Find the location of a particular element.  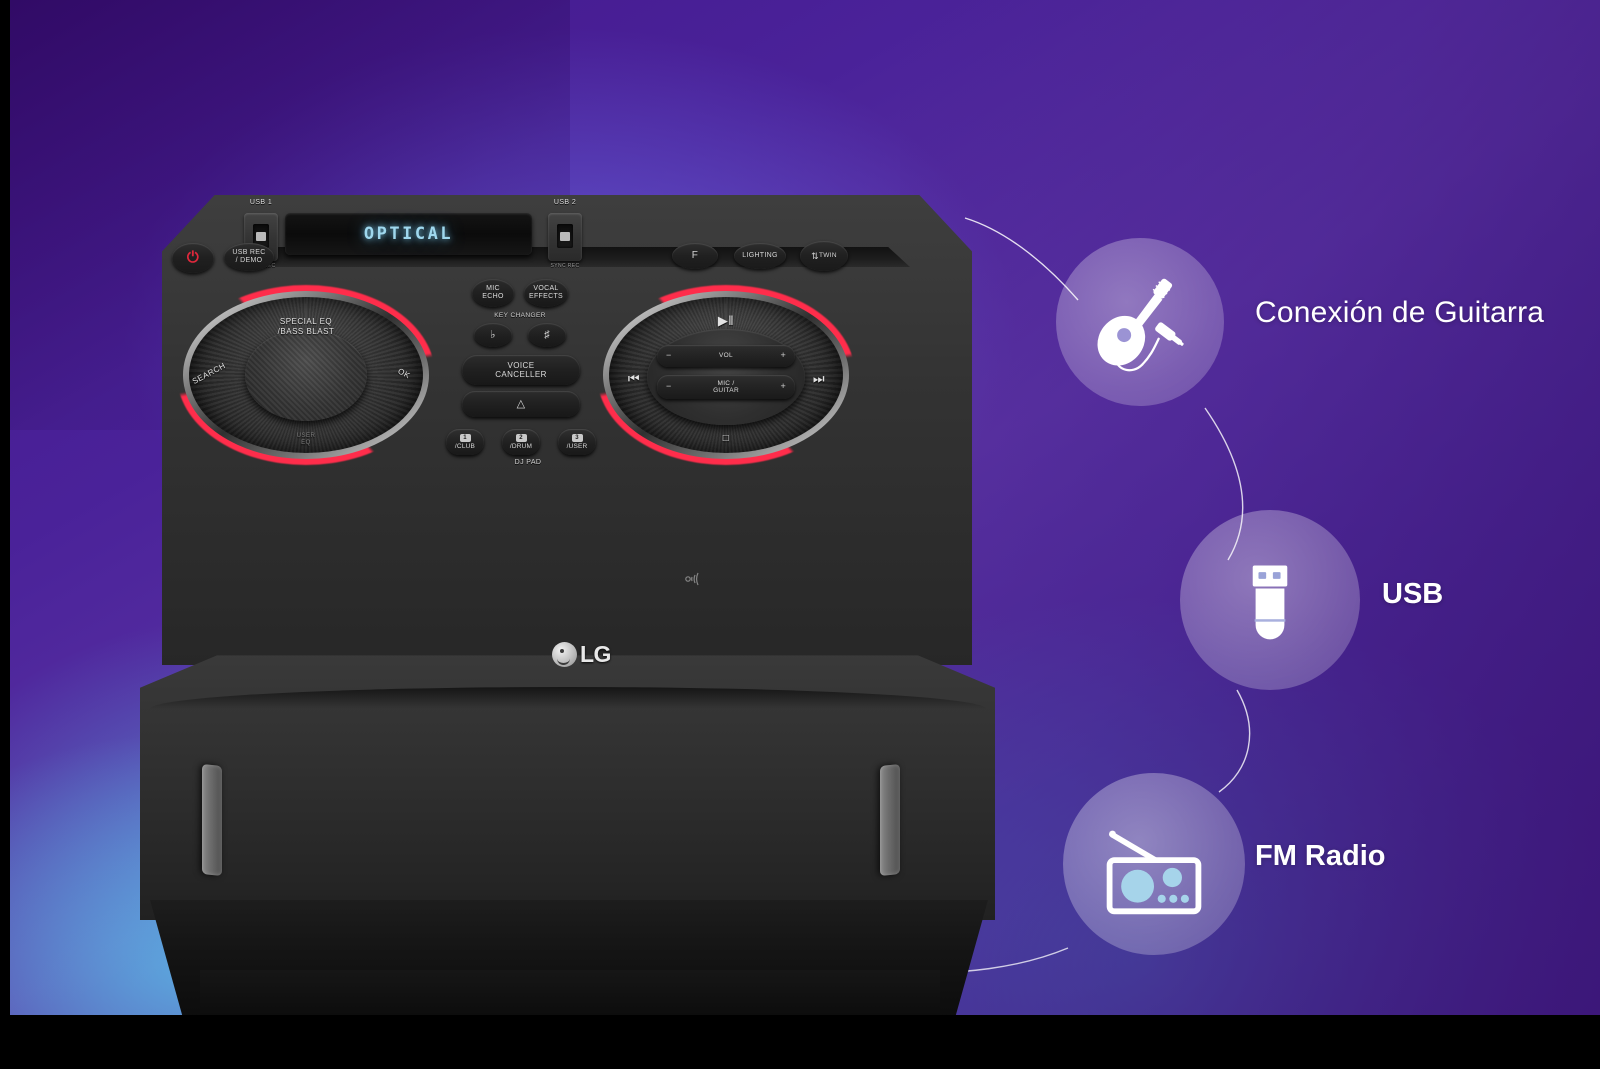

lg-face-mark-icon is located at coordinates (564, 654).